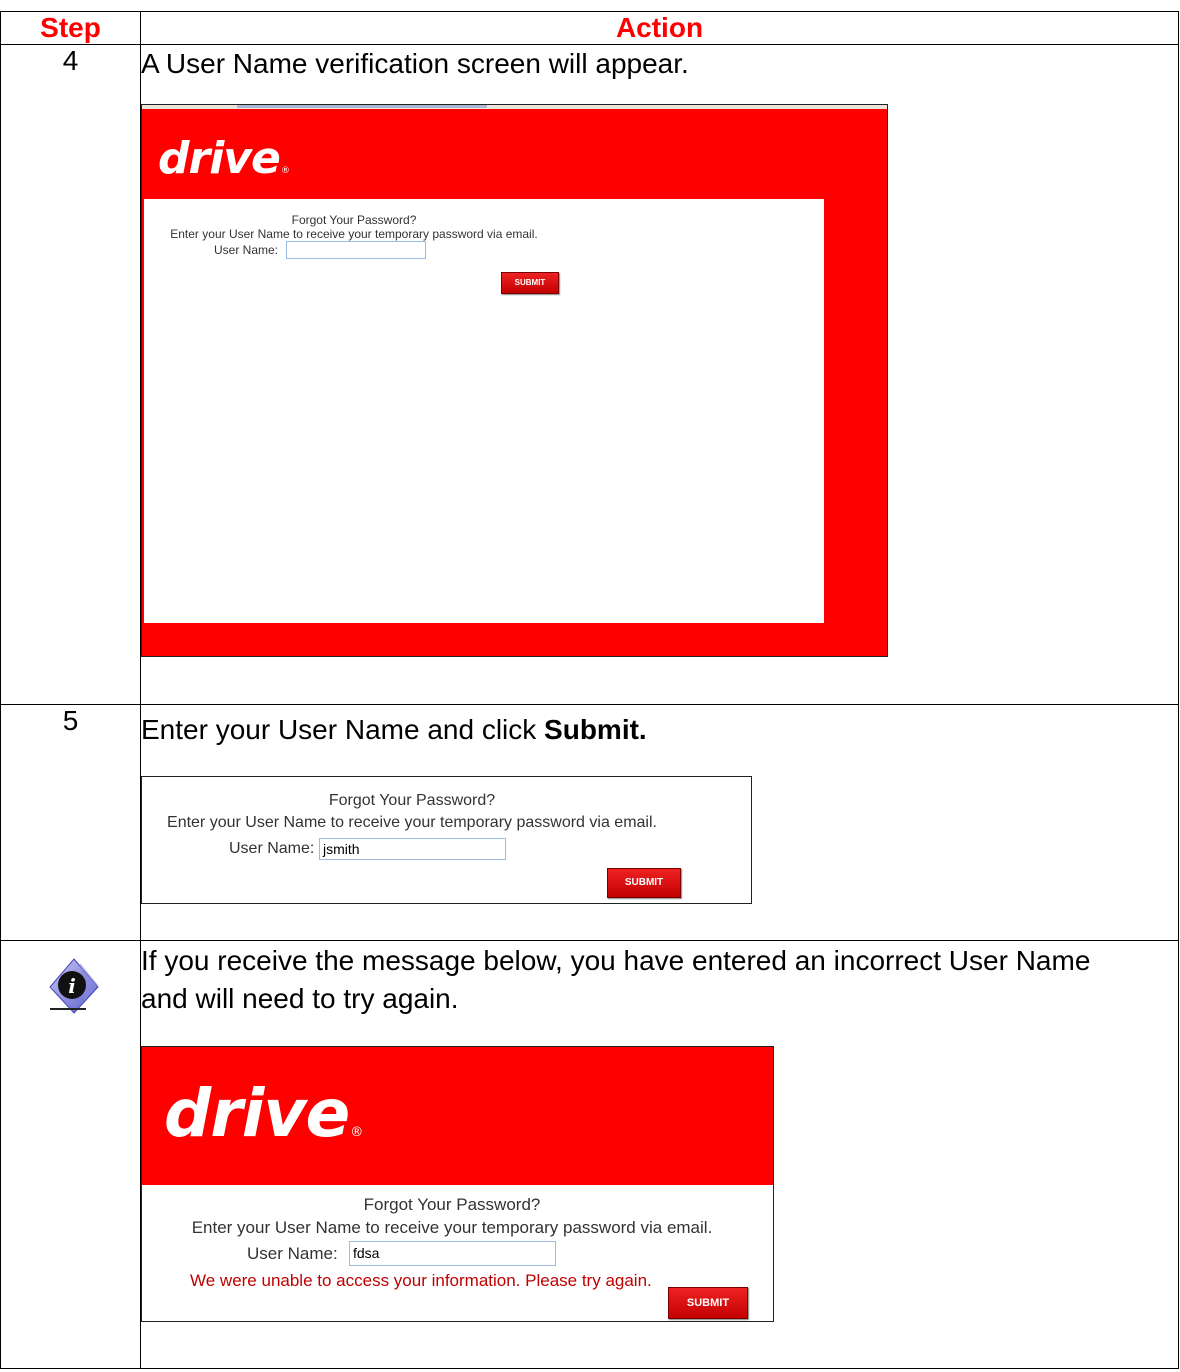  I want to click on table-header-row: Step Action, so click(589, 28).